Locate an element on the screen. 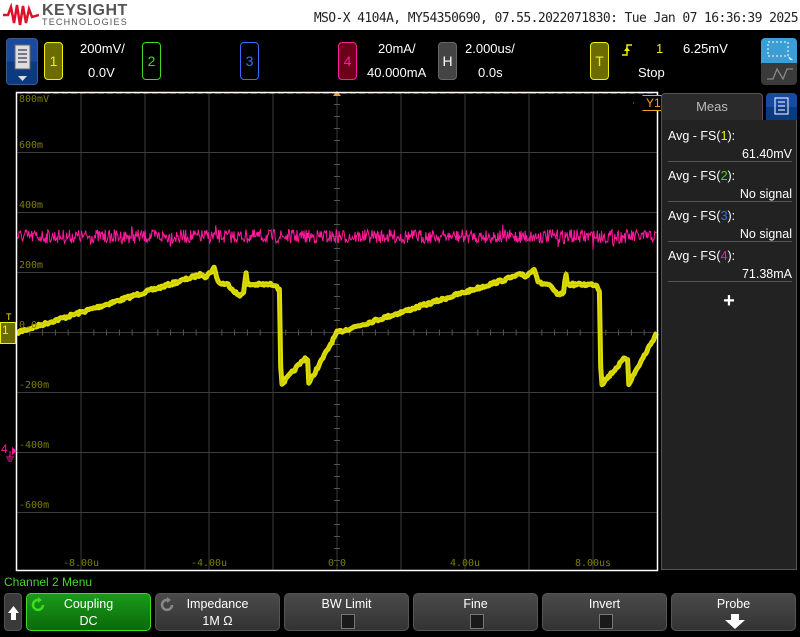 The image size is (800, 637). measurement-row: Avg - FS(4): 71.38mA is located at coordinates (730, 262).